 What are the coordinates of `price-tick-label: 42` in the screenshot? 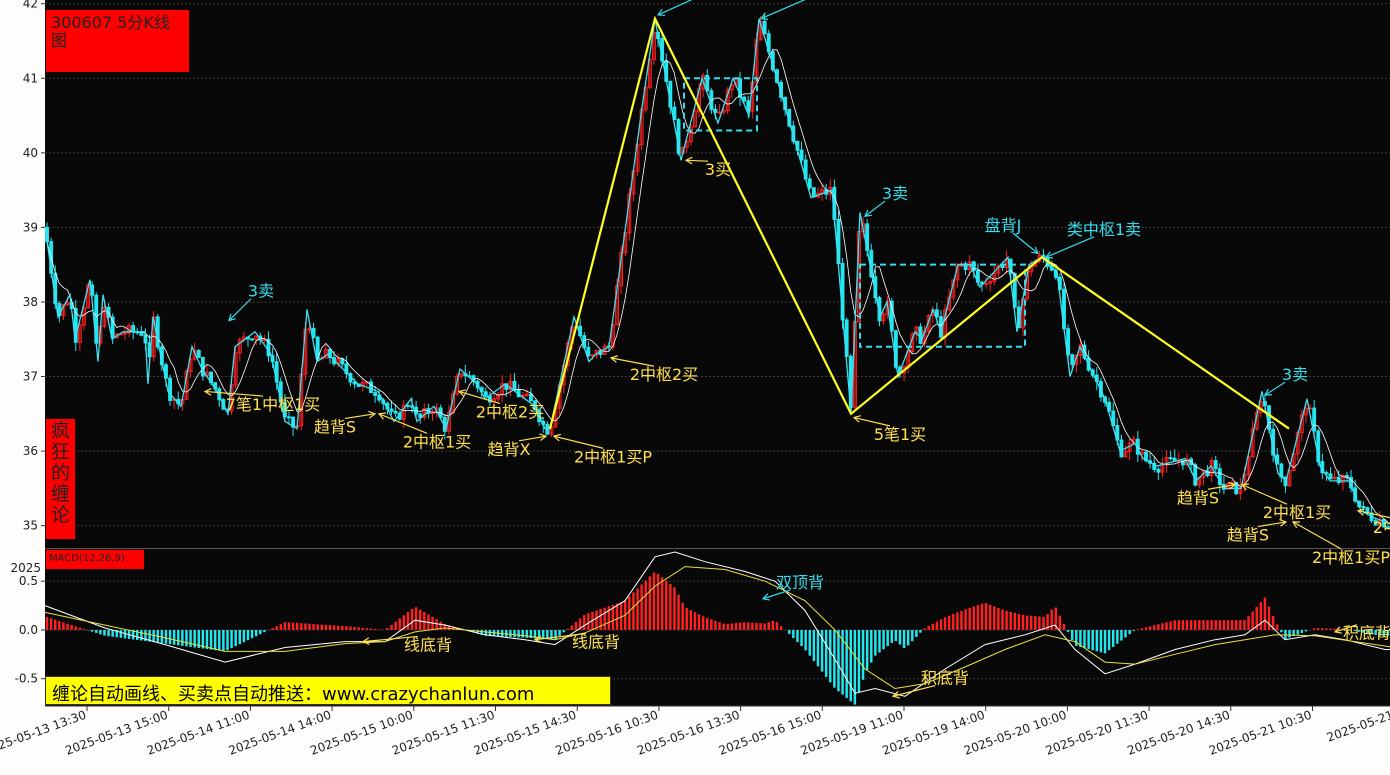 It's located at (30, 5).